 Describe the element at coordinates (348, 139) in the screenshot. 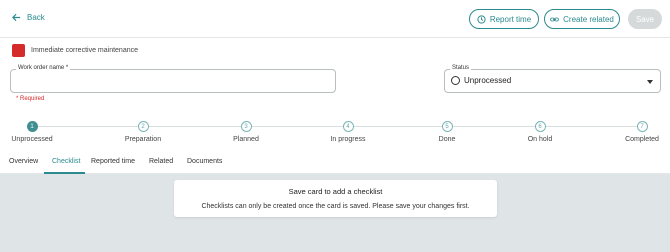

I see `step-label-4: In progress` at that location.